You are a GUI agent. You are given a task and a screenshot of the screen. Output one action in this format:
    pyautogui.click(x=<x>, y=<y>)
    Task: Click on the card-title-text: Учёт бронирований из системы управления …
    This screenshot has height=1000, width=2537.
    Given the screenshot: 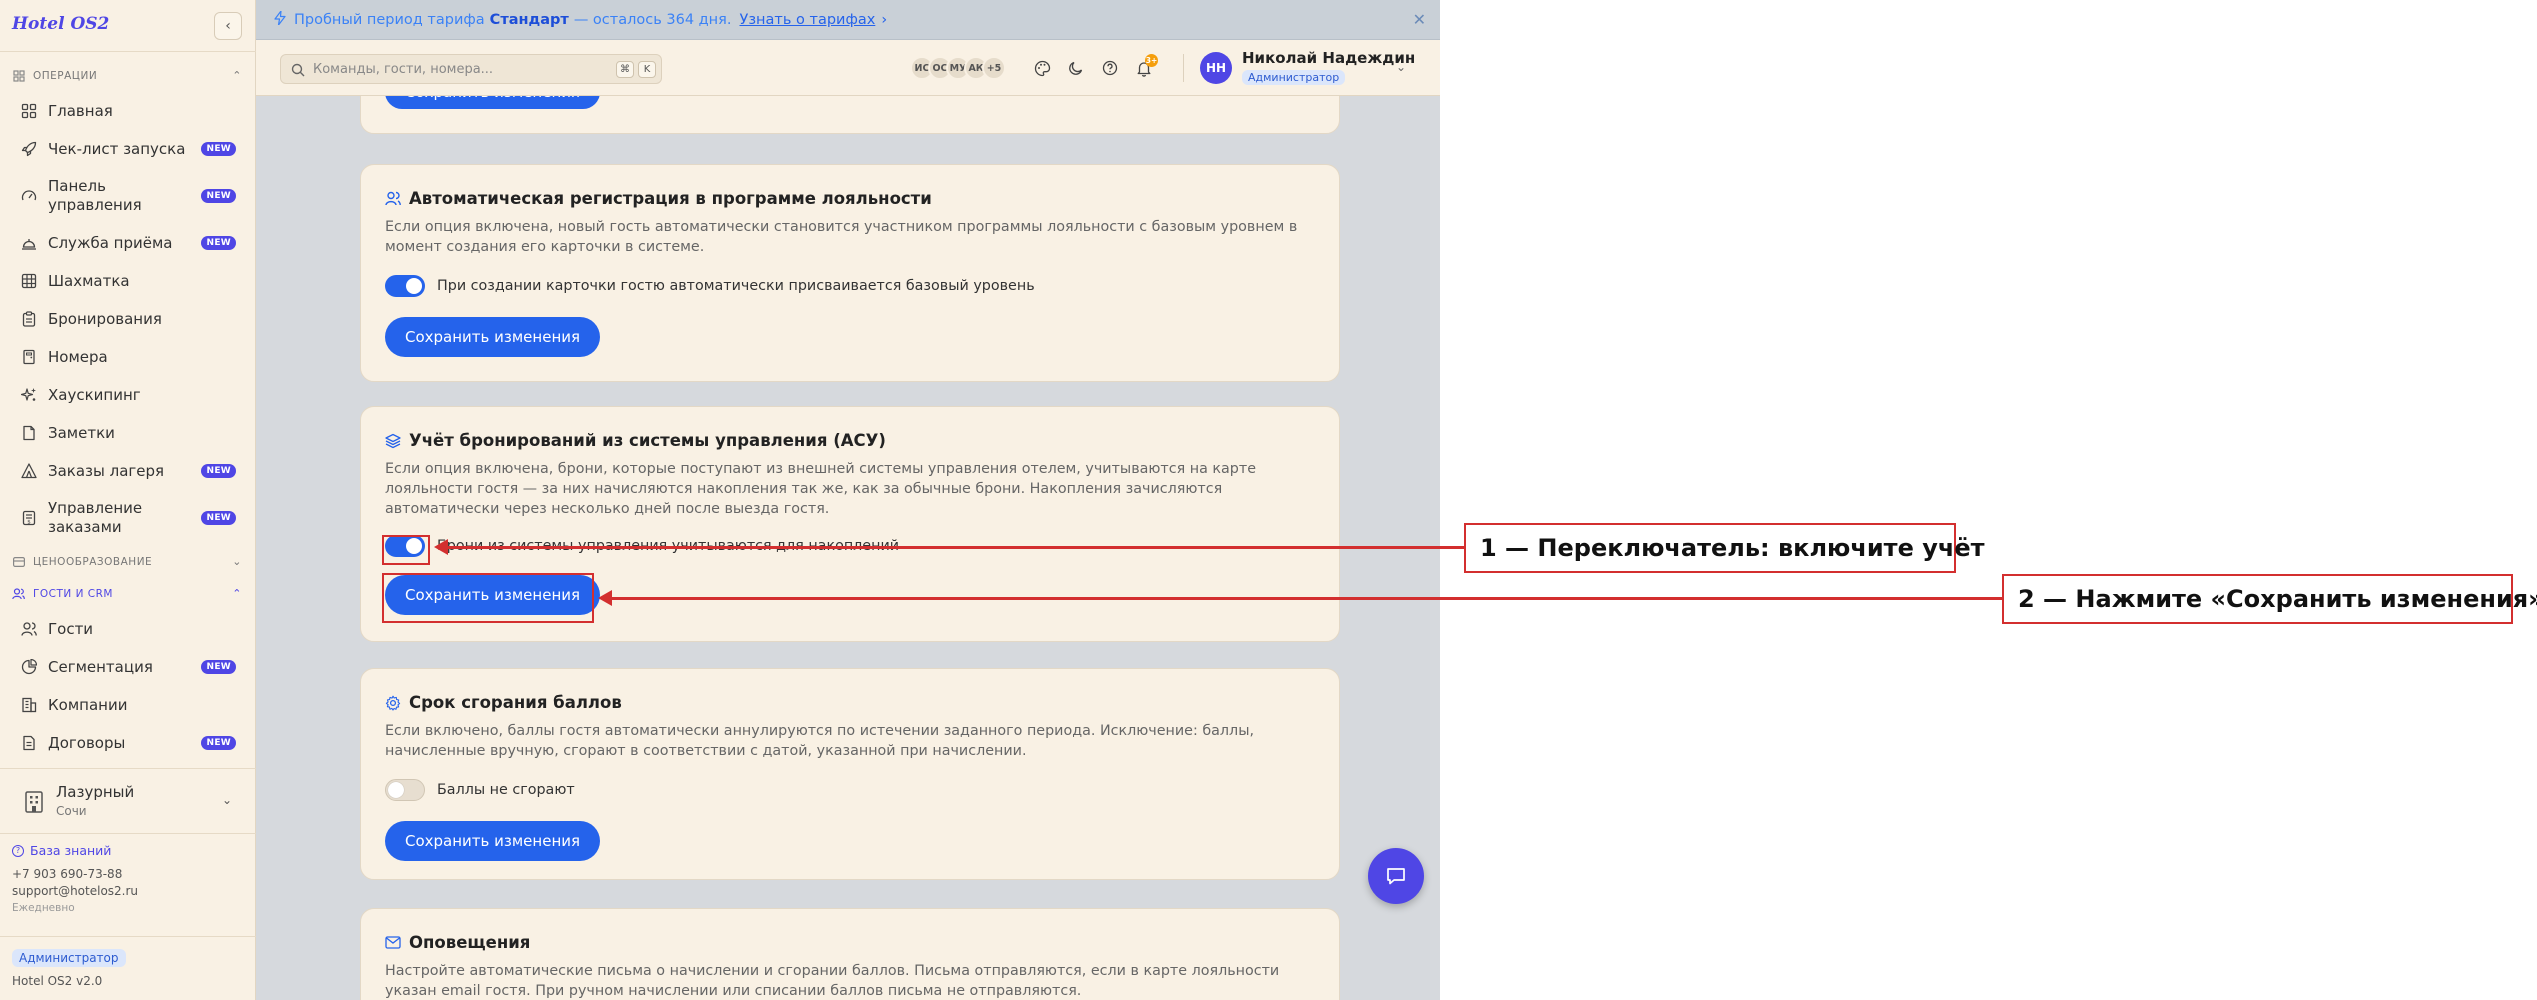 What is the action you would take?
    pyautogui.click(x=647, y=440)
    